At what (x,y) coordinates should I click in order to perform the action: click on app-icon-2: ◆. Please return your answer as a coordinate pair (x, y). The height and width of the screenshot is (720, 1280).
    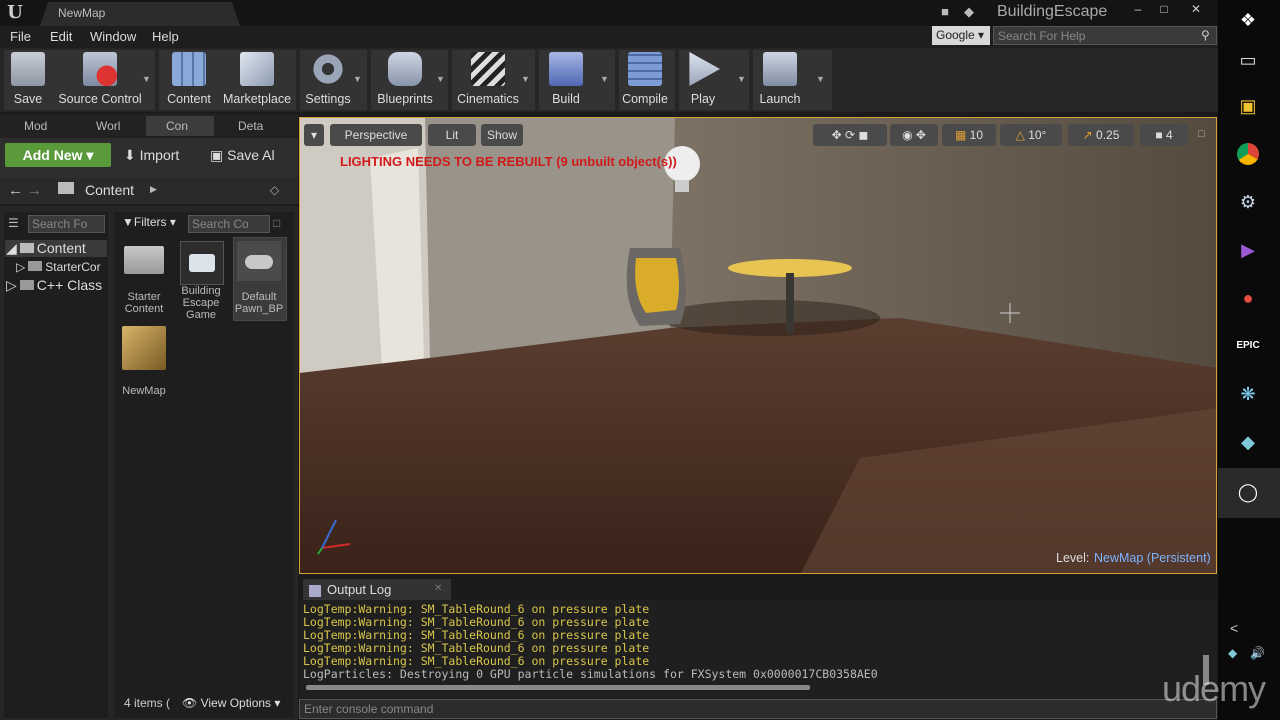
    Looking at the image, I should click on (1248, 442).